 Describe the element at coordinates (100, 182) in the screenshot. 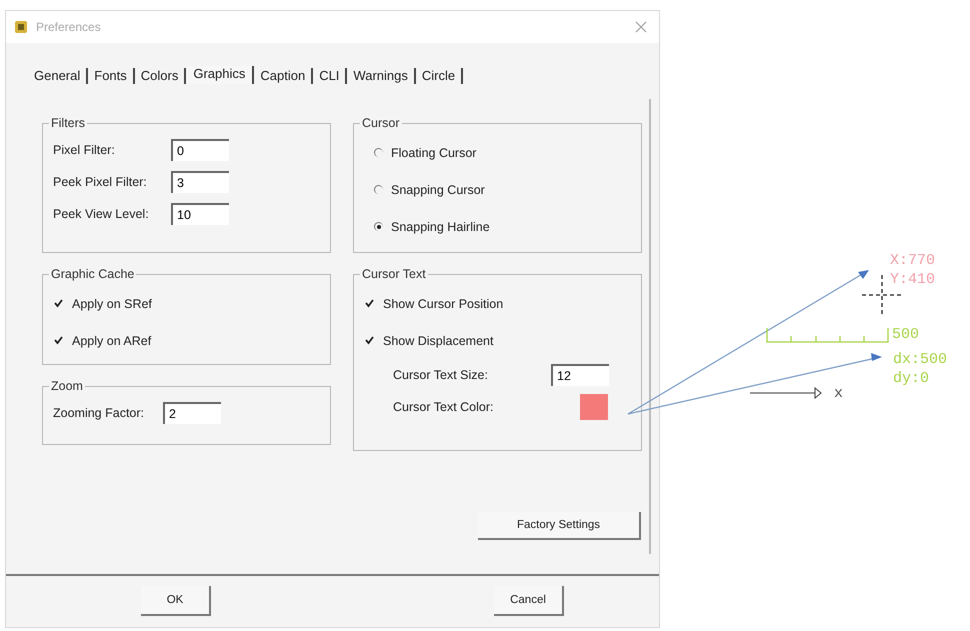

I see `field-label: Peek Pixel Filter:` at that location.